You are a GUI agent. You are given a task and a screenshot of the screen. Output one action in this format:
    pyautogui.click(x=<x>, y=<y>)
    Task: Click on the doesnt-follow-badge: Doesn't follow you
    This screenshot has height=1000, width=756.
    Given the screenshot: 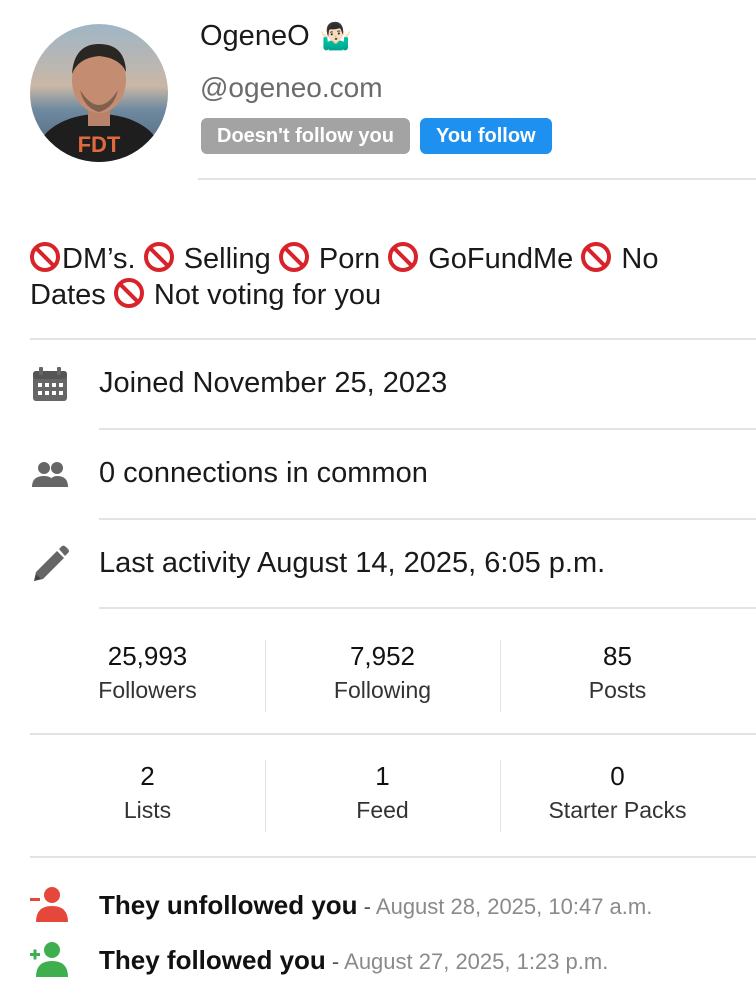 What is the action you would take?
    pyautogui.click(x=305, y=136)
    